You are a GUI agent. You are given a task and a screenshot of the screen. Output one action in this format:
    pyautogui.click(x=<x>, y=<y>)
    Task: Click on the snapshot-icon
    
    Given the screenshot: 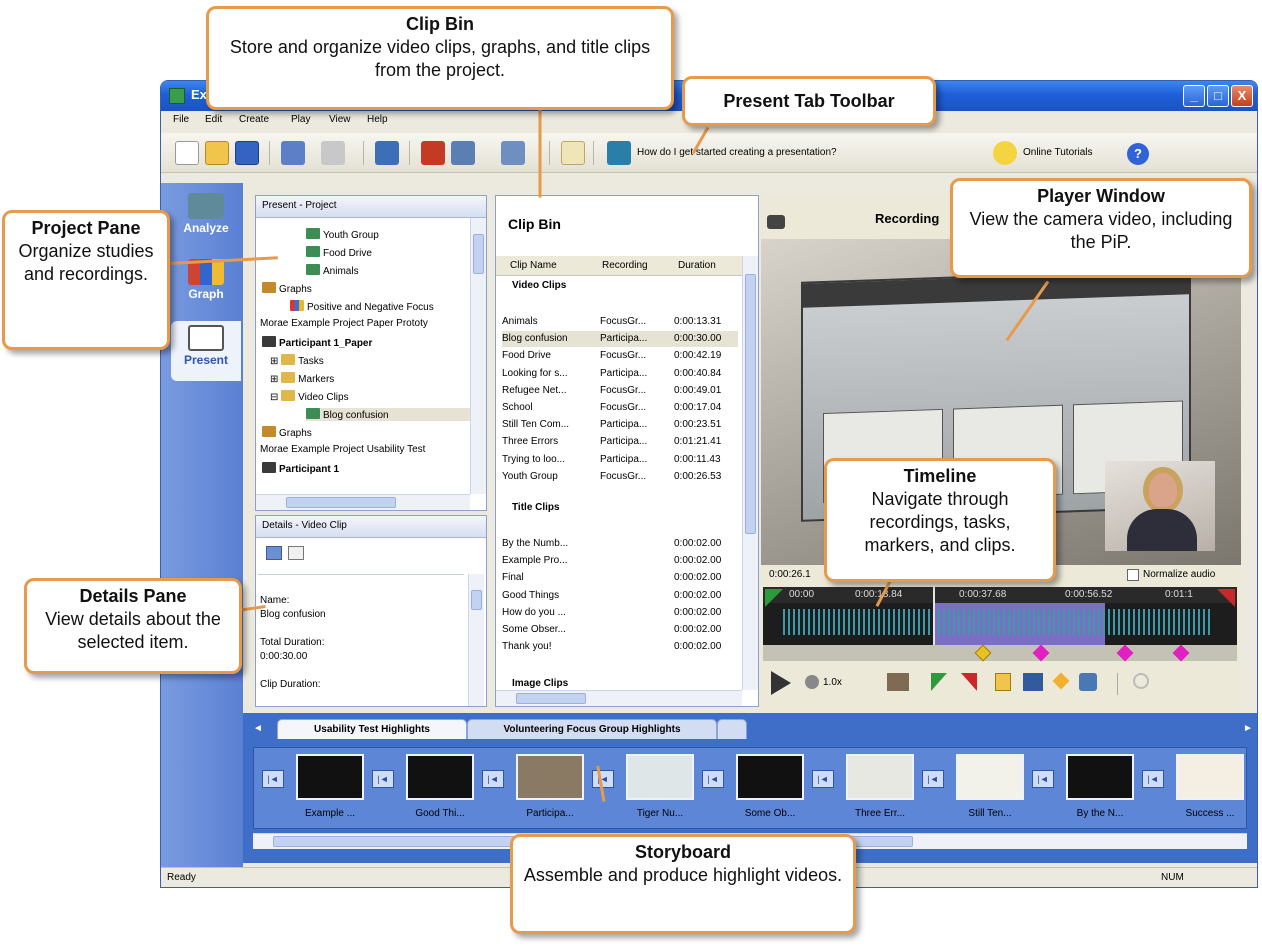 What is the action you would take?
    pyautogui.click(x=1088, y=682)
    